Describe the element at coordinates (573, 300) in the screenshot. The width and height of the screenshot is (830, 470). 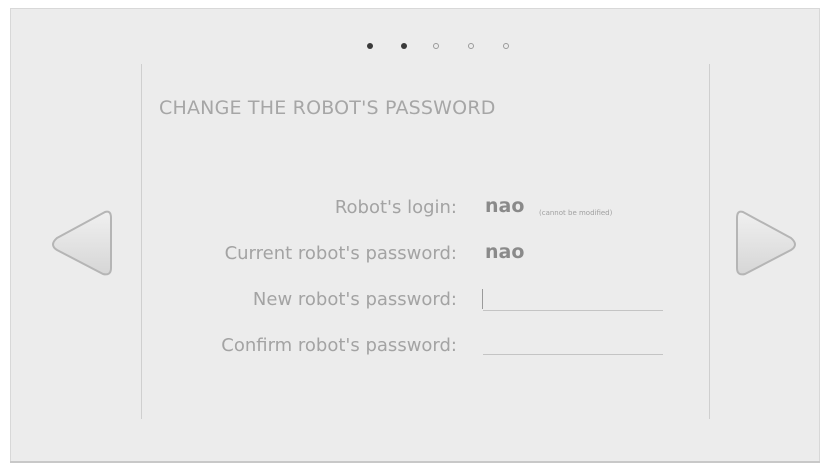
I see `new-password-input` at that location.